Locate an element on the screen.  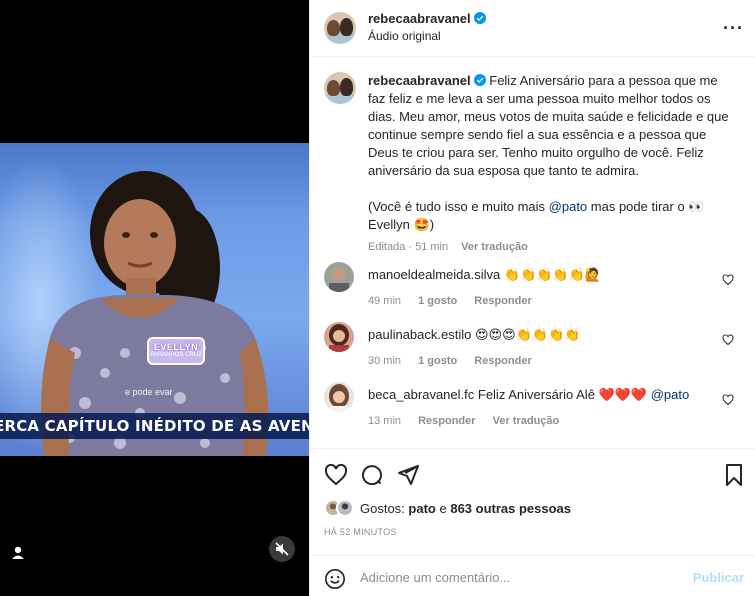
audio-label: Áudio original is located at coordinates (404, 36).